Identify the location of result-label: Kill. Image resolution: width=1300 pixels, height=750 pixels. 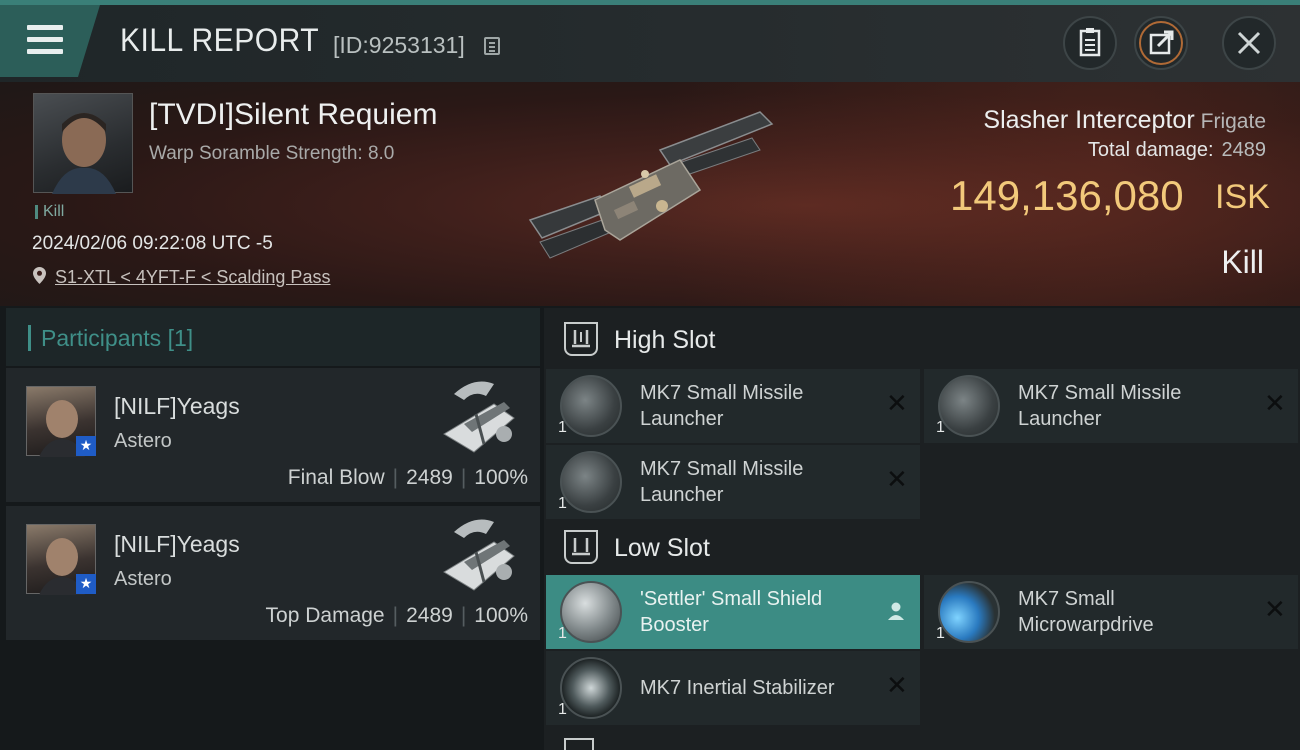
(1242, 262).